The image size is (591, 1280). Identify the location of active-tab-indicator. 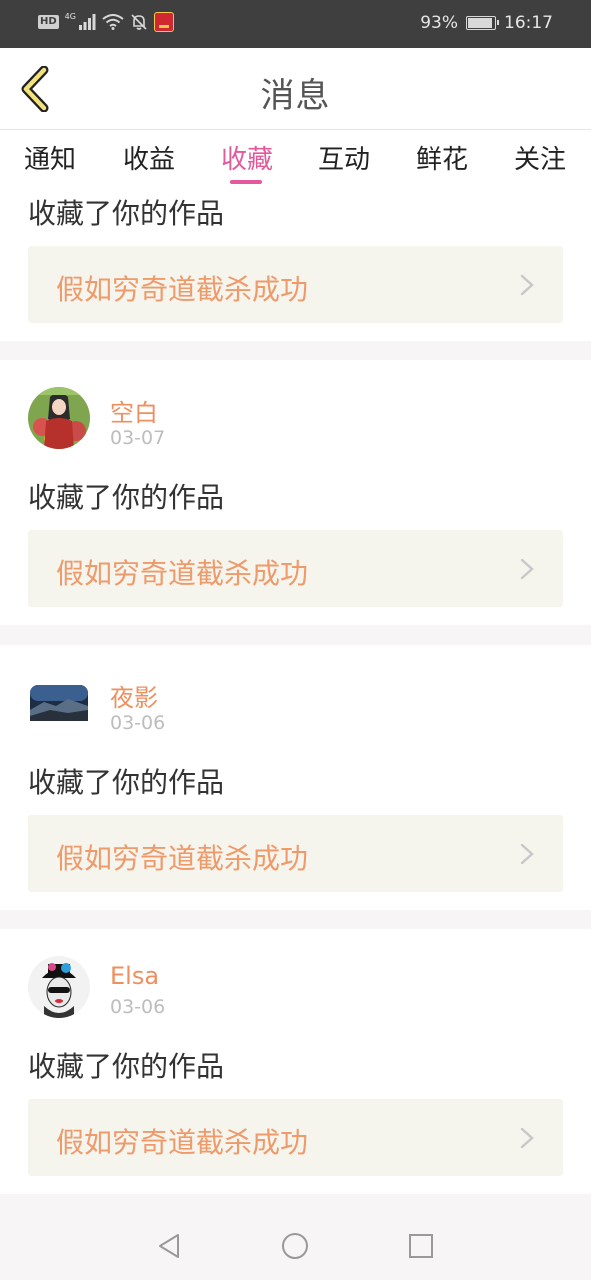
(246, 182).